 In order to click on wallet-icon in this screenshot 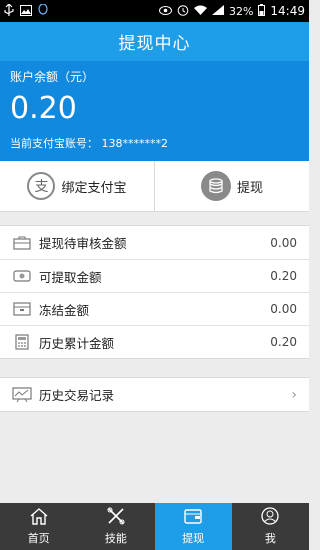, I will do `click(193, 517)`.